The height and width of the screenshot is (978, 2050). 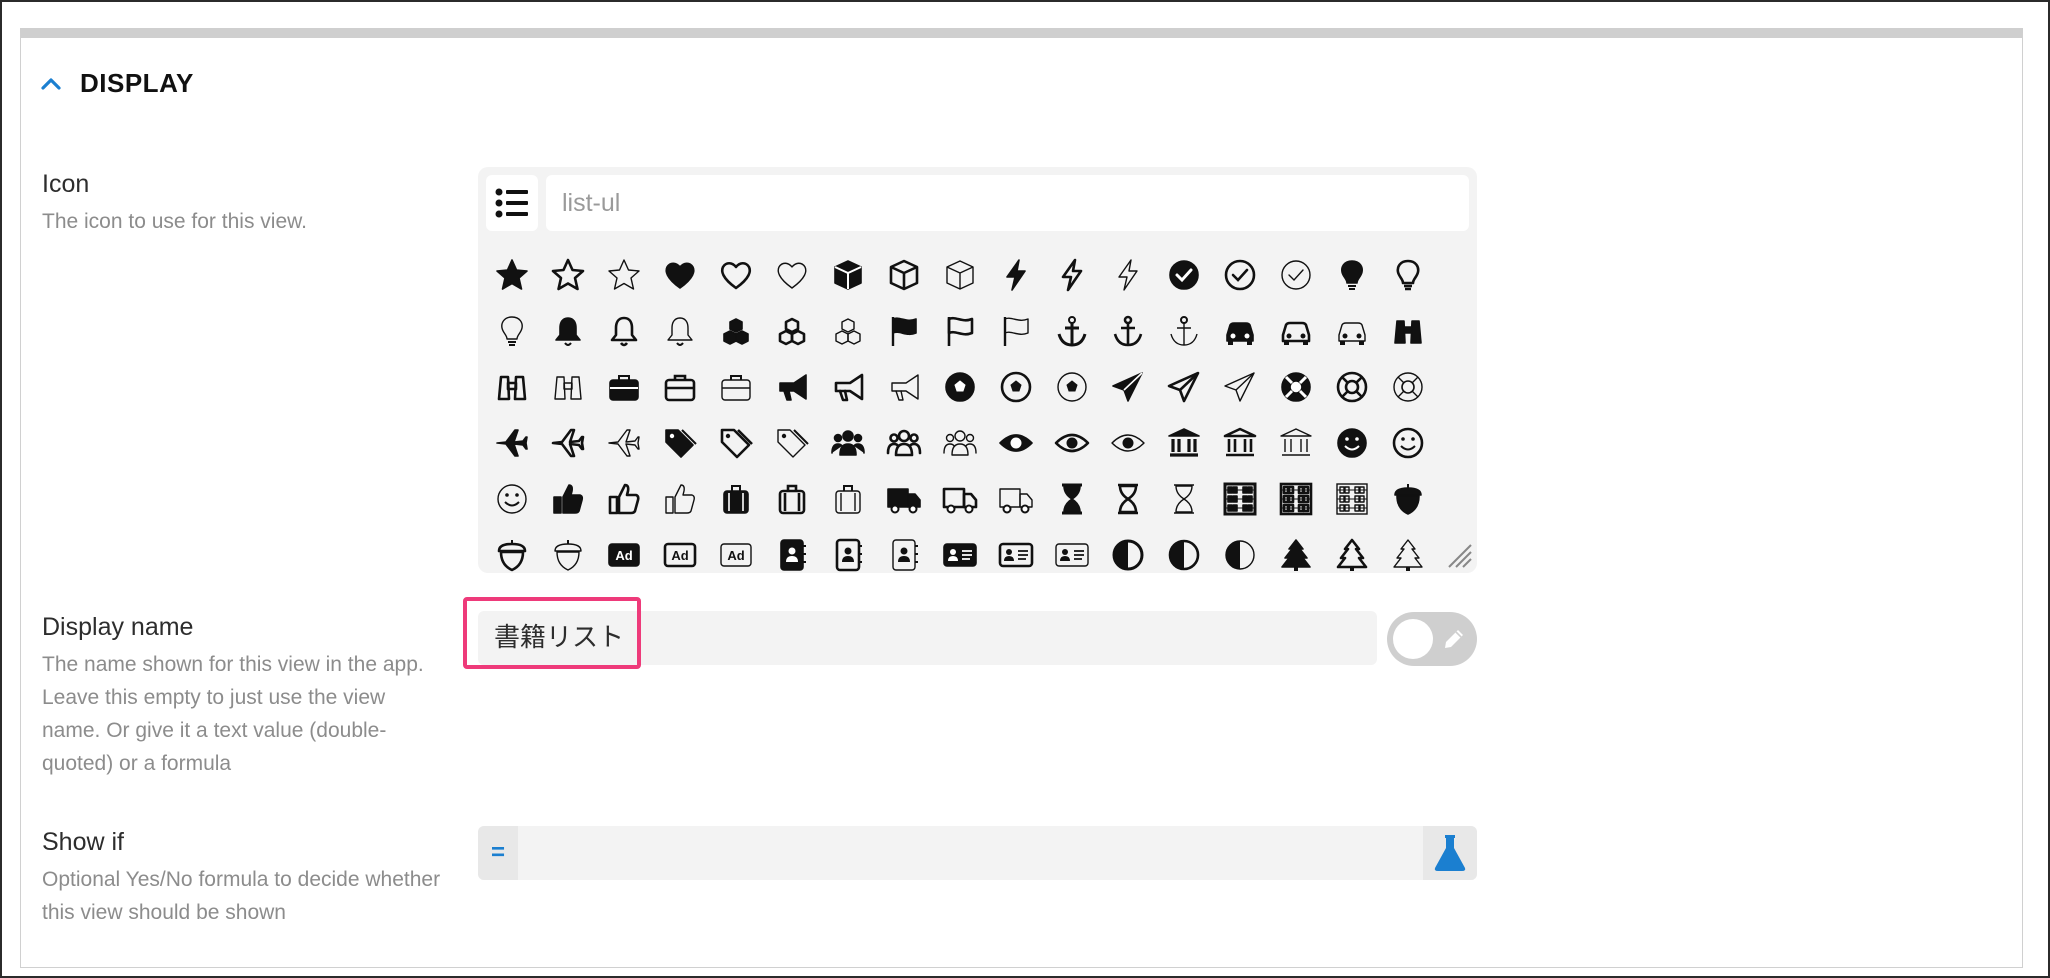 I want to click on truck-regular-icon, so click(x=960, y=499).